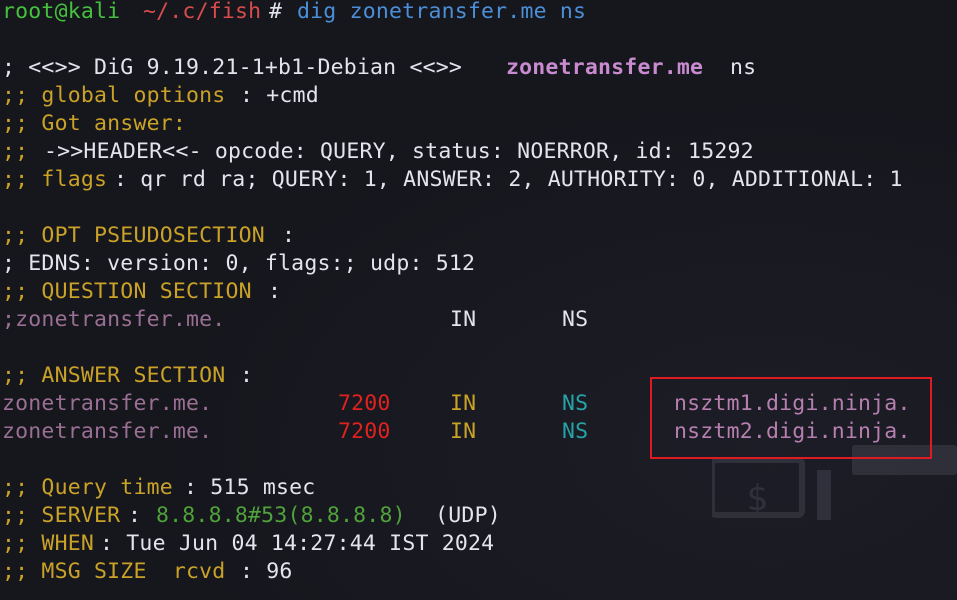 This screenshot has width=957, height=600. What do you see at coordinates (55, 179) in the screenshot?
I see `flags-label: ;; flags` at bounding box center [55, 179].